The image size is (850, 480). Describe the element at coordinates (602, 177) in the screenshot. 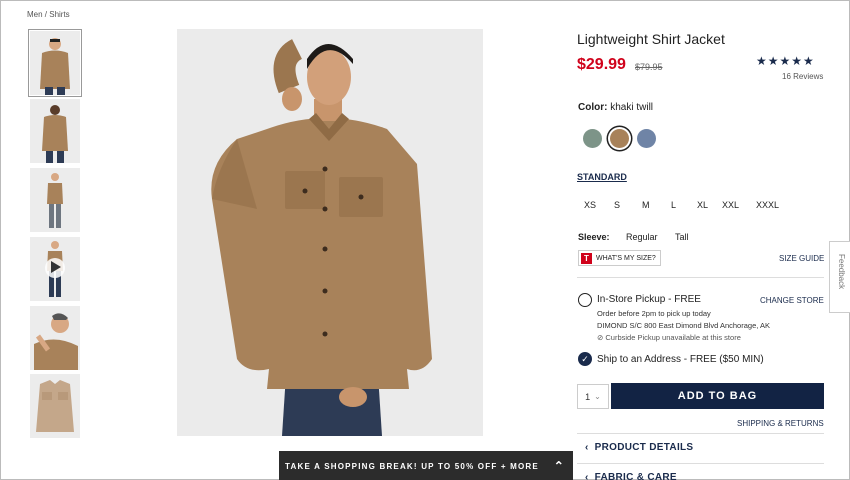

I see `tab-standard-fit: STANDARD` at that location.